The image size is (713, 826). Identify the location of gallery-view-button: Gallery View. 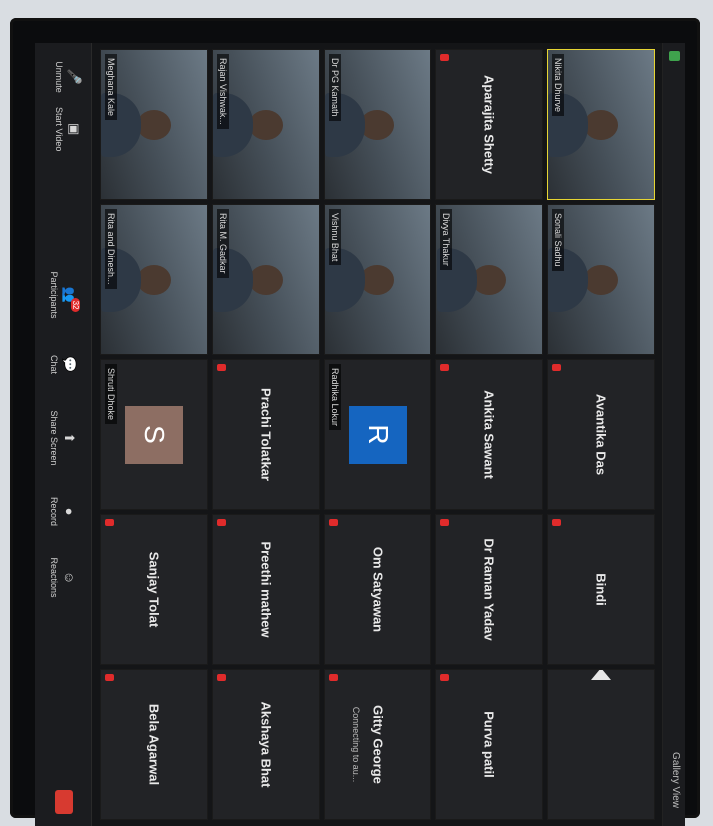
(675, 780).